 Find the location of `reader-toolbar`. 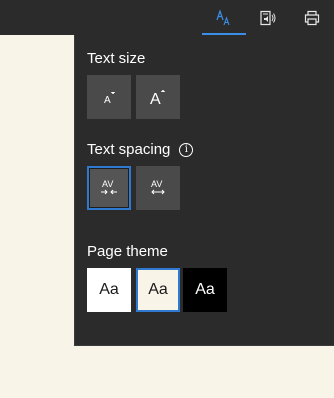

reader-toolbar is located at coordinates (167, 17).